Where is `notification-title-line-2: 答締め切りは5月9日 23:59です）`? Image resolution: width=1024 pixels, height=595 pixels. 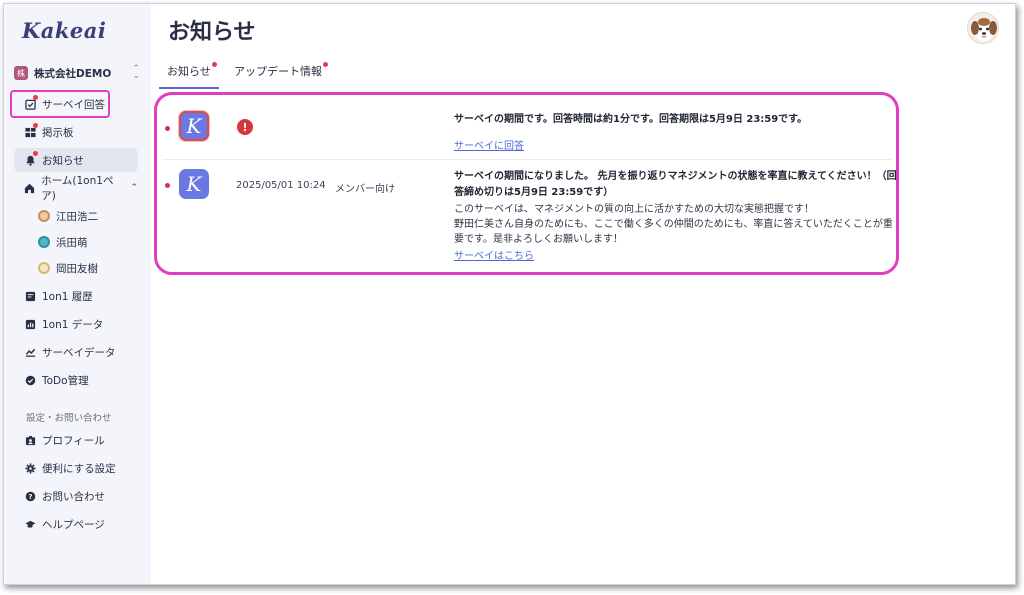 notification-title-line-2: 答締め切りは5月9日 23:59です） is located at coordinates (534, 192).